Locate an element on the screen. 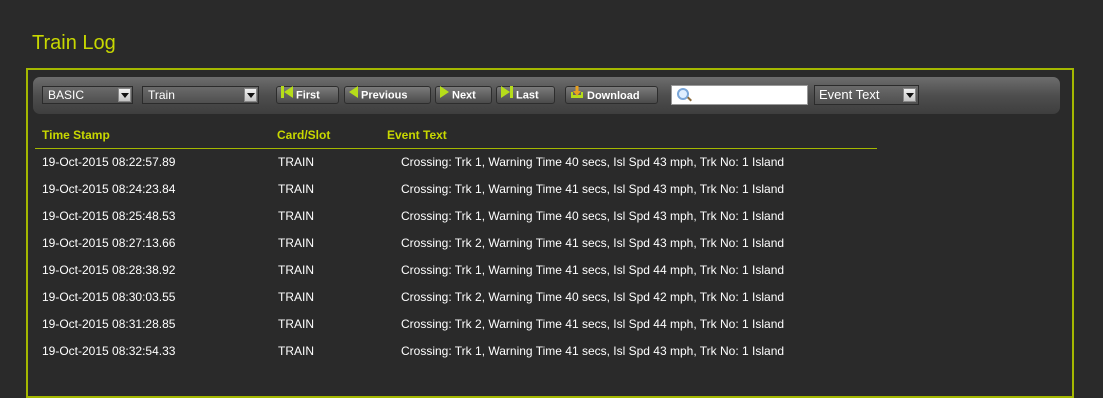 The height and width of the screenshot is (398, 1103). filter-select: Event Text is located at coordinates (866, 95).